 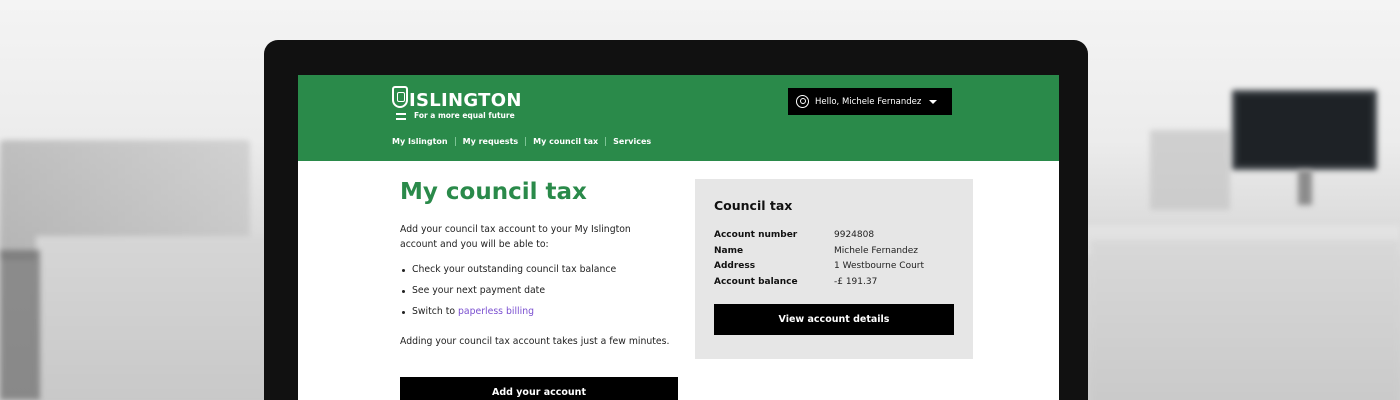 I want to click on card-title: Council tax, so click(x=753, y=205).